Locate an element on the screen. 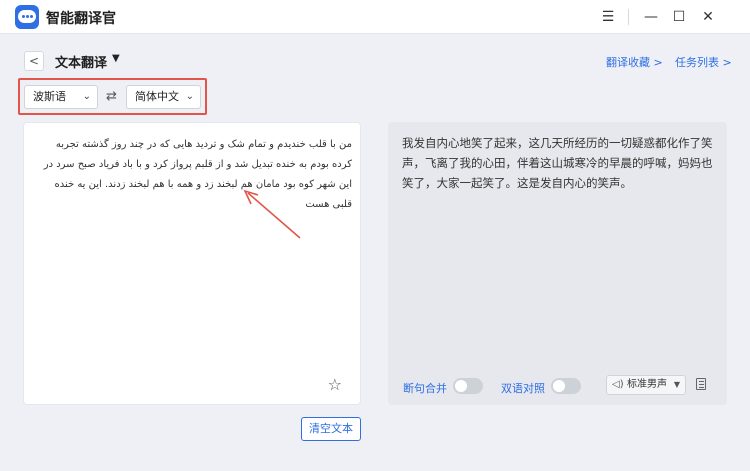 The image size is (750, 471). copy-icon is located at coordinates (701, 384).